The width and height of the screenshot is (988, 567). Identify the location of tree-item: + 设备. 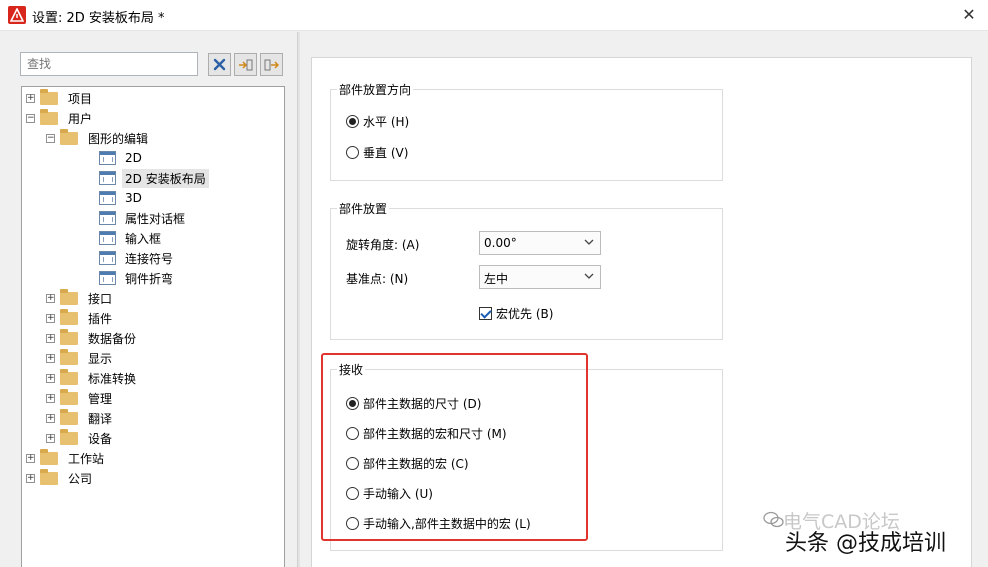
(80, 438).